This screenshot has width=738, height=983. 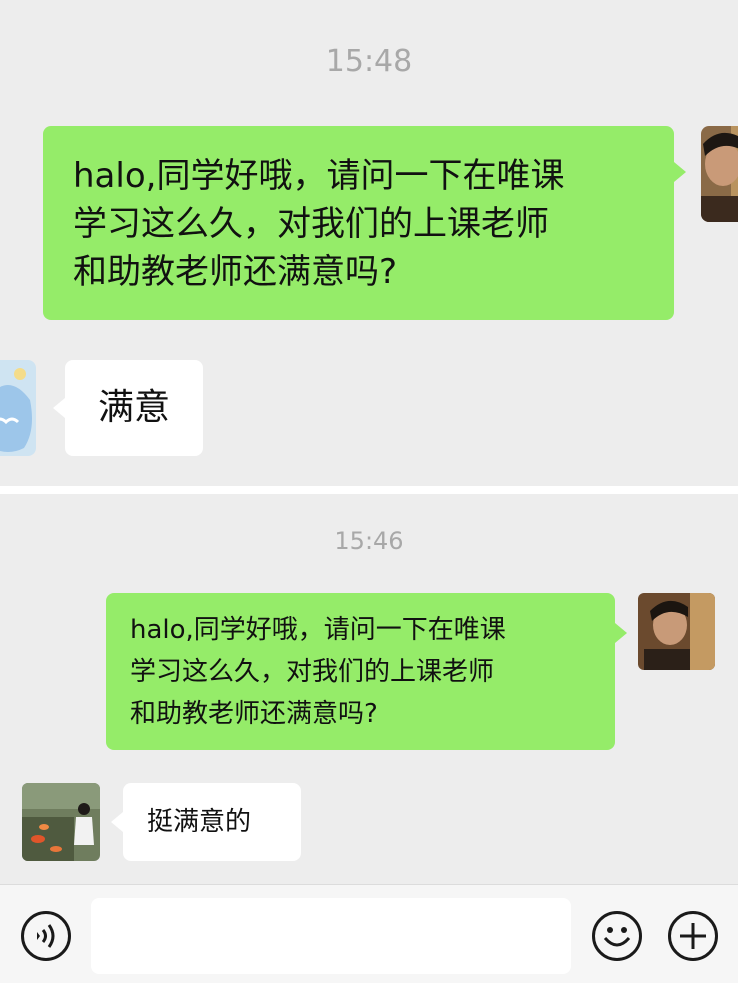 I want to click on voice-button, so click(x=46, y=936).